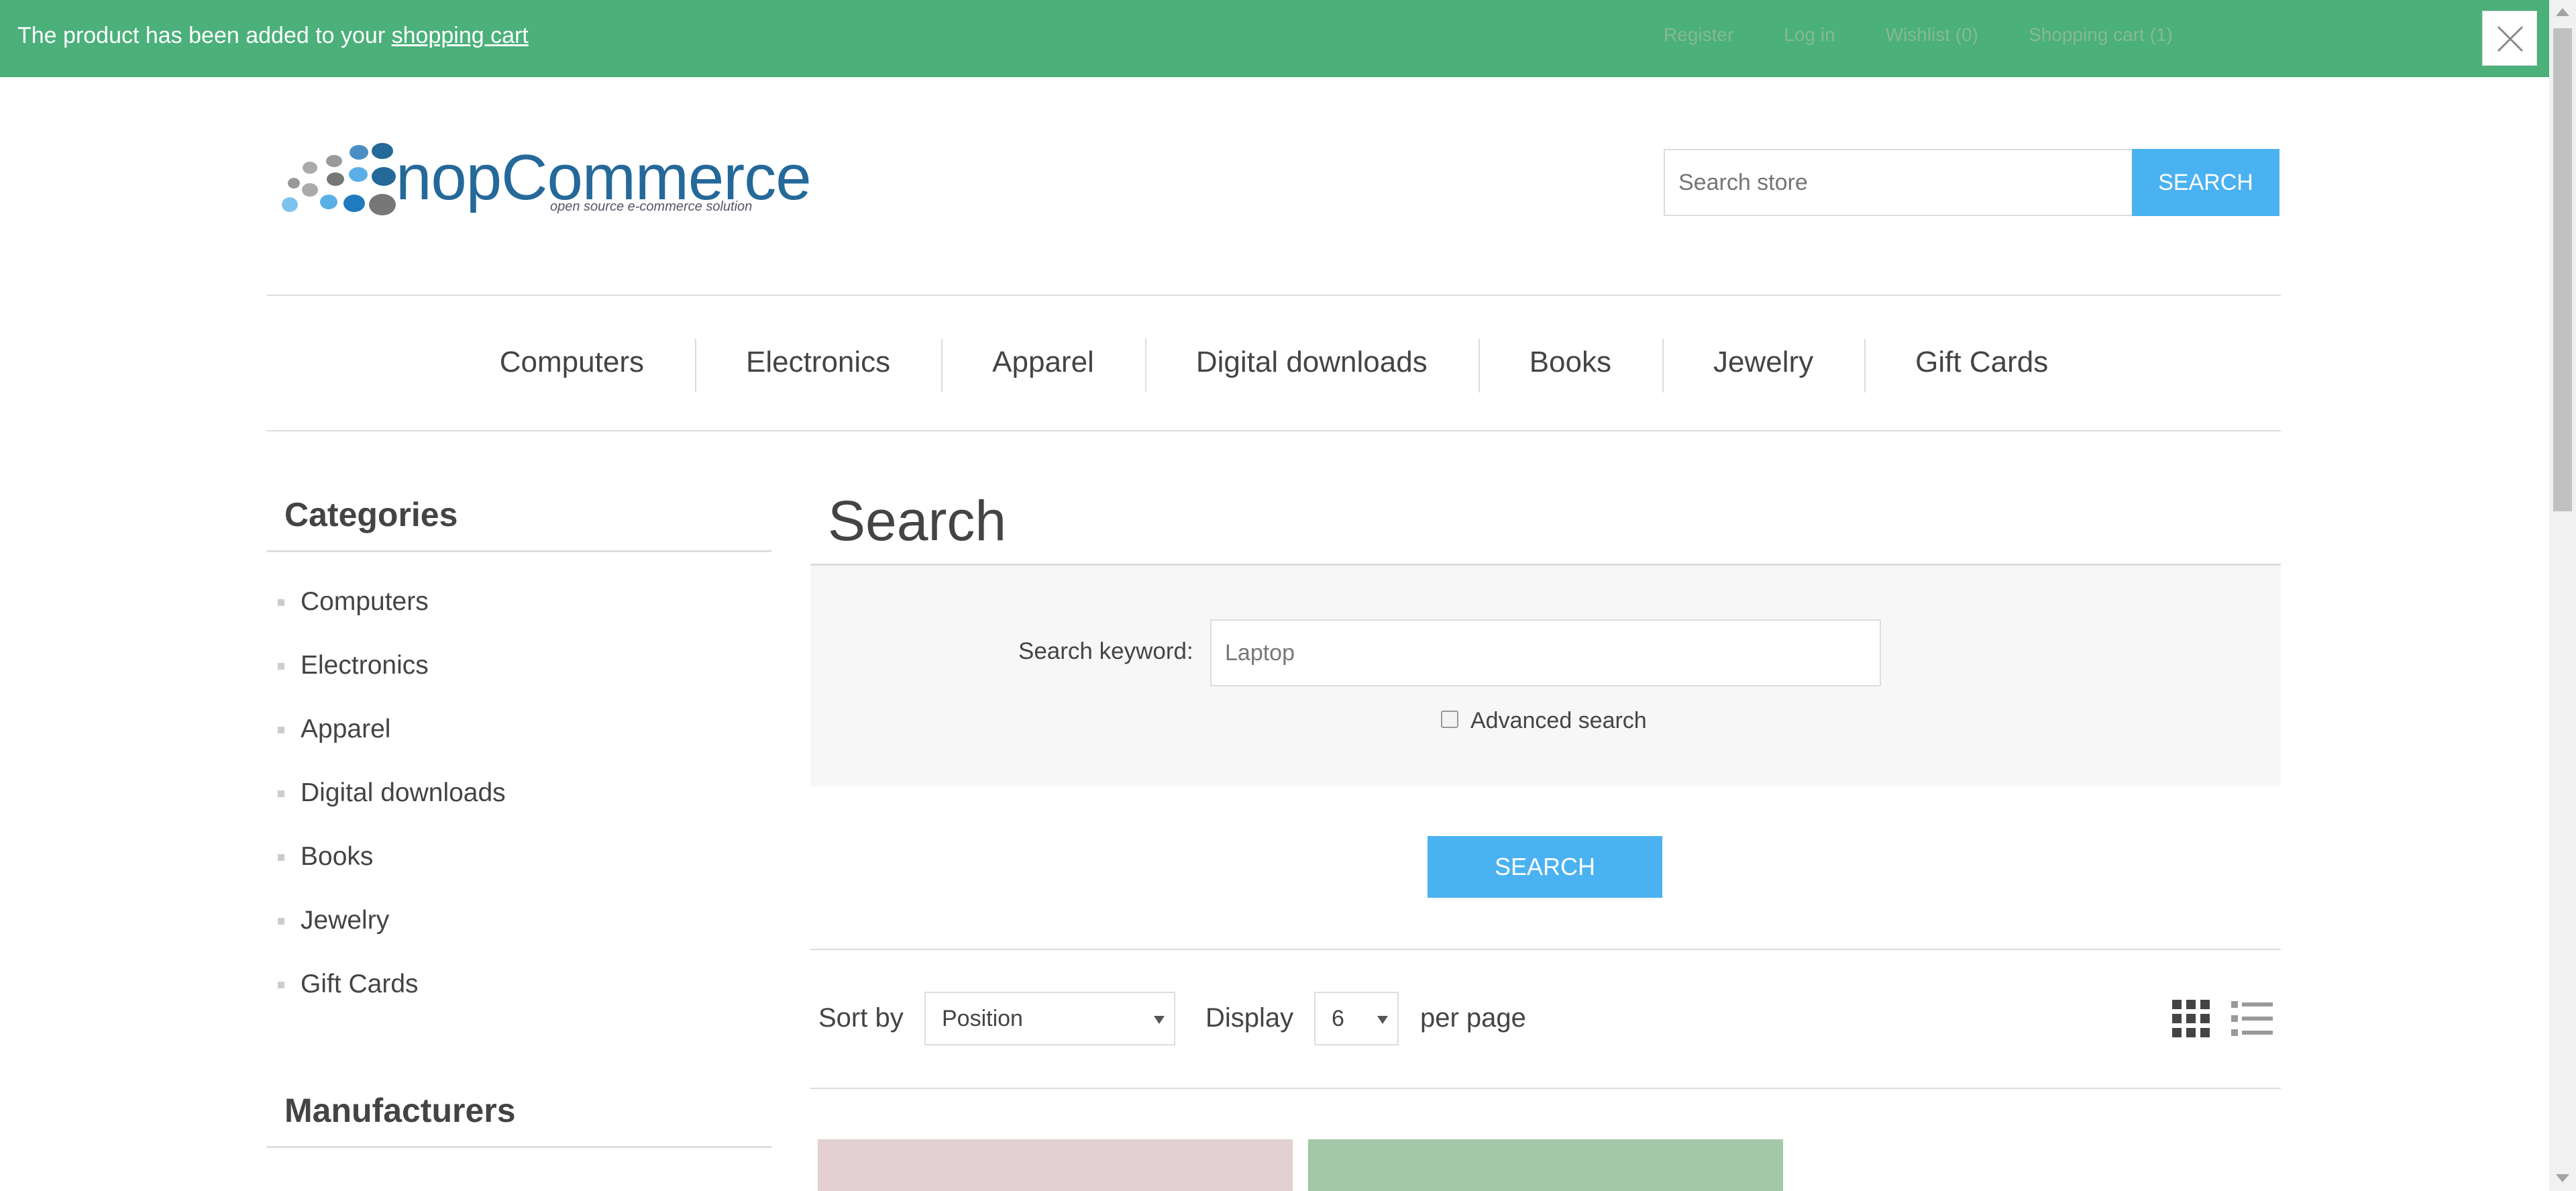  I want to click on menu-item-computers: Computers, so click(572, 362).